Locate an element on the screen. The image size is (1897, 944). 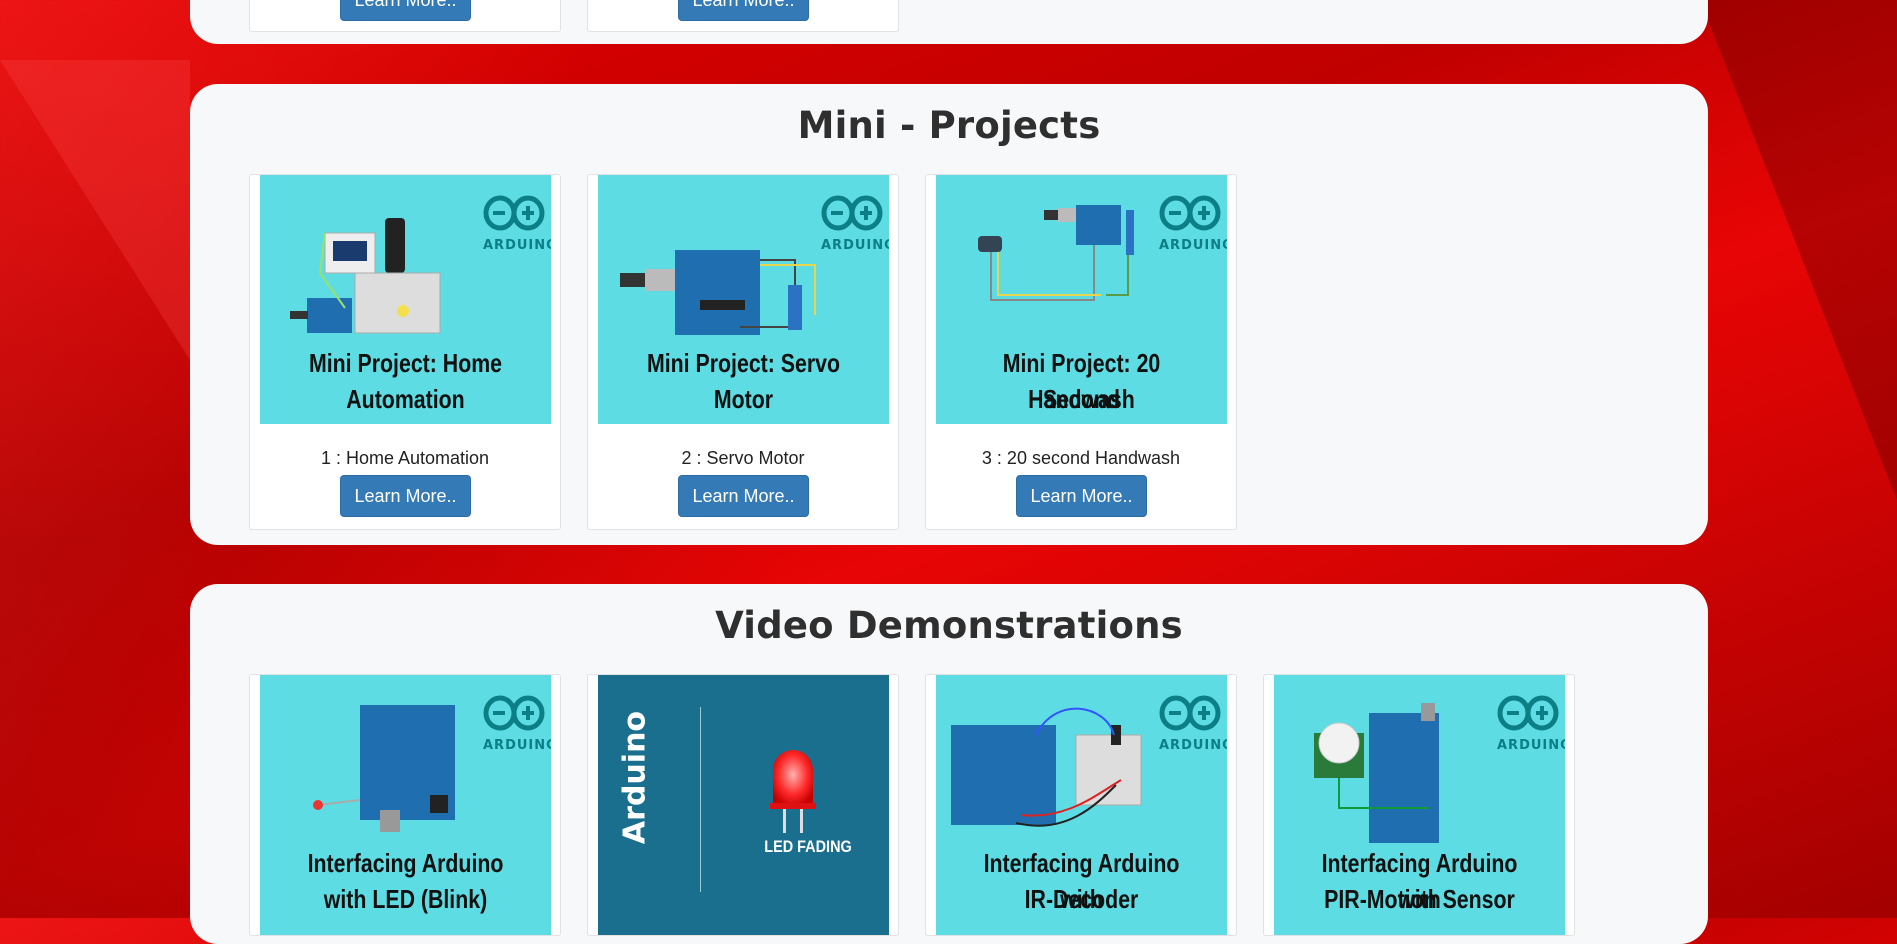
thumbnail-caption-line1: Mini Project: Home is located at coordinates (405, 363).